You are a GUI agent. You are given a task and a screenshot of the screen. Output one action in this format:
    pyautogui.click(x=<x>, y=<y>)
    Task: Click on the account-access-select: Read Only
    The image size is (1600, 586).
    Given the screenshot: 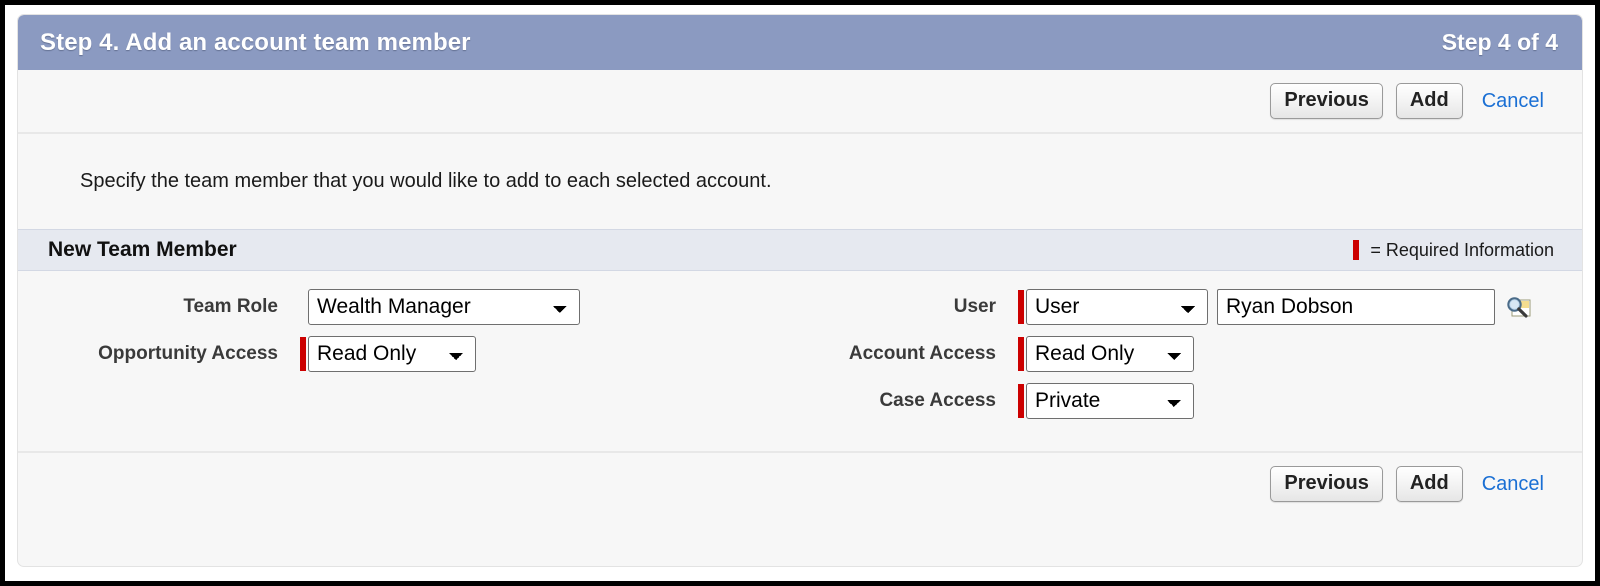 What is the action you would take?
    pyautogui.click(x=1110, y=353)
    